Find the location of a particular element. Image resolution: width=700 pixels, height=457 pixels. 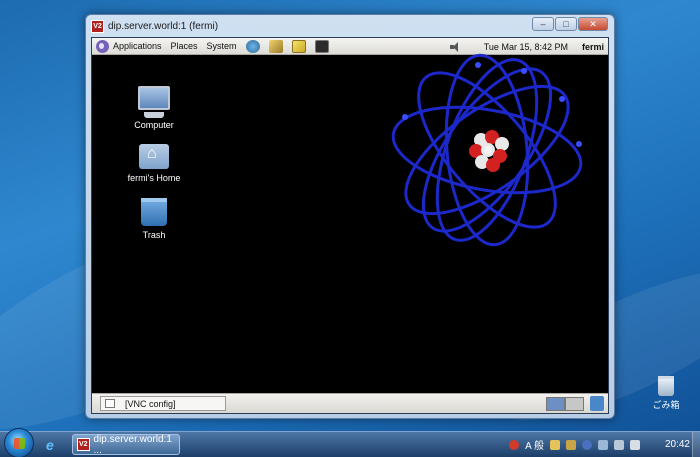

trash-applet-icon is located at coordinates (597, 403).